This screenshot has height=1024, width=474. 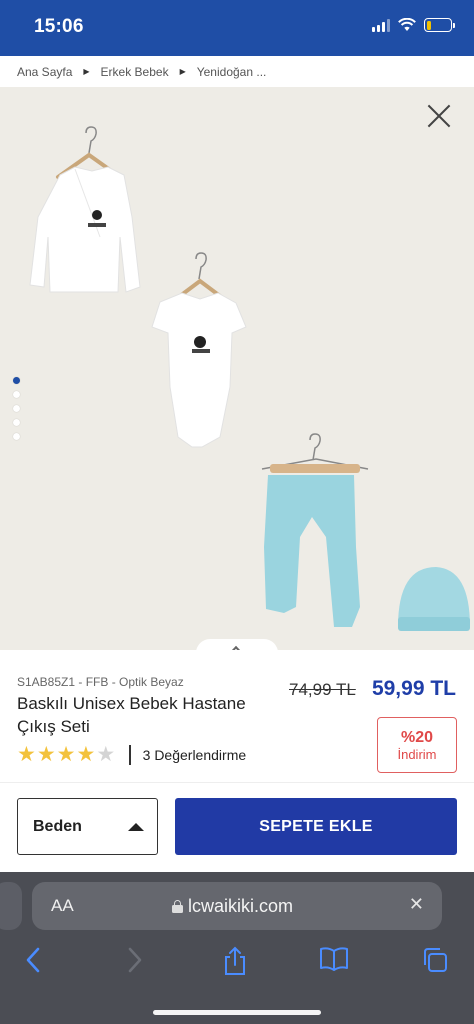 I want to click on discount-percent: %20, so click(x=417, y=737).